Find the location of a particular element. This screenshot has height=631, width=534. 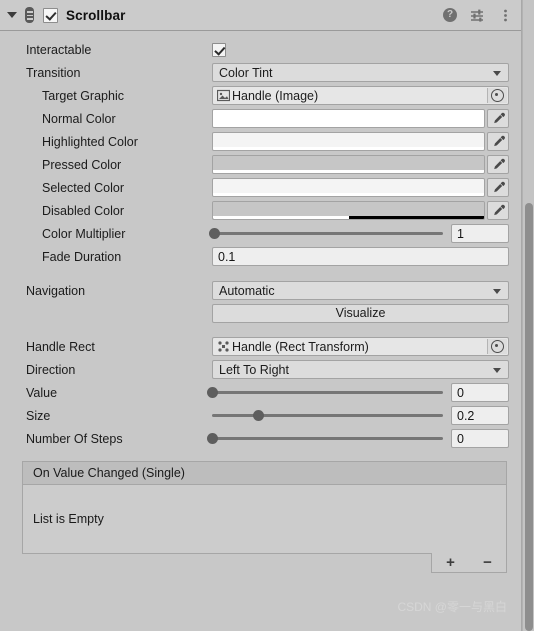

label-number-of-steps: Number Of Steps is located at coordinates (74, 438).